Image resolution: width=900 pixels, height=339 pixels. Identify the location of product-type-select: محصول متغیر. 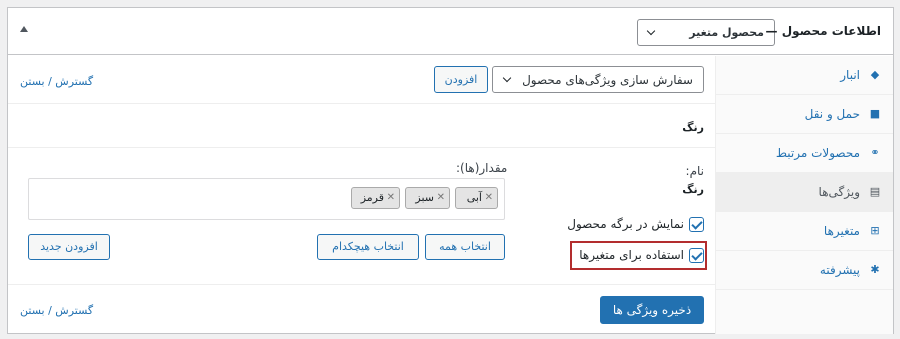
(706, 32).